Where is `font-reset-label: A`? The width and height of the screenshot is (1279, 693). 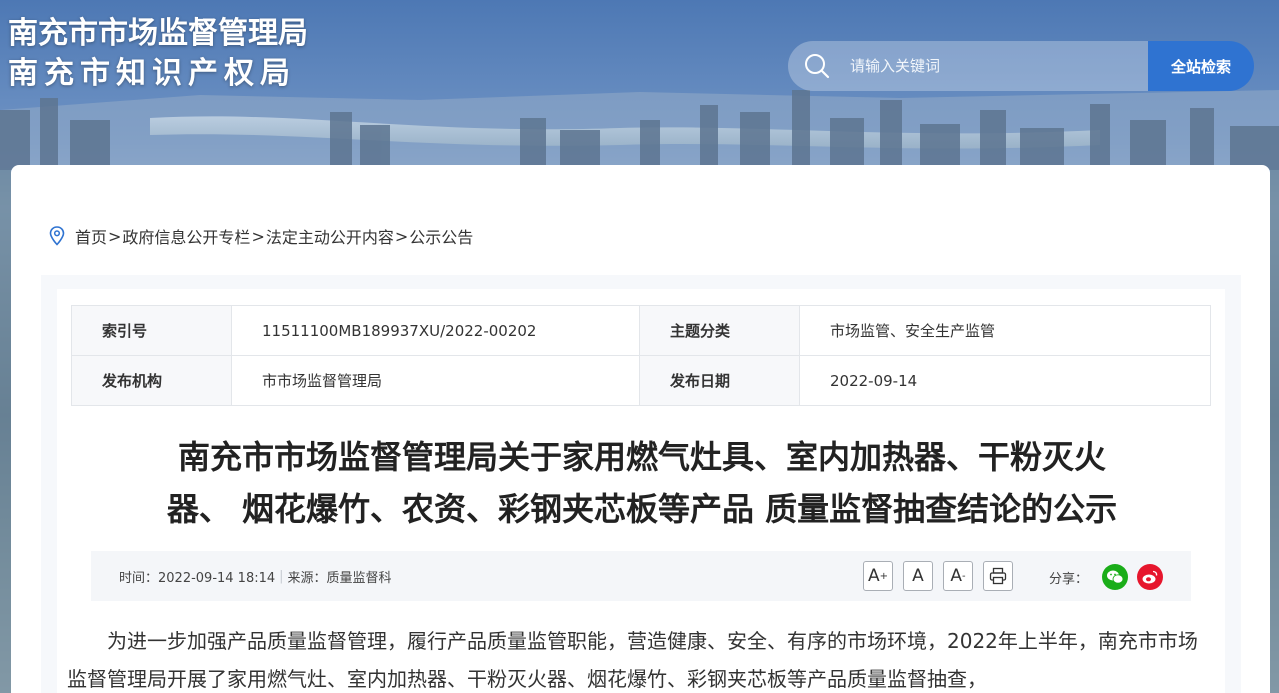
font-reset-label: A is located at coordinates (918, 576).